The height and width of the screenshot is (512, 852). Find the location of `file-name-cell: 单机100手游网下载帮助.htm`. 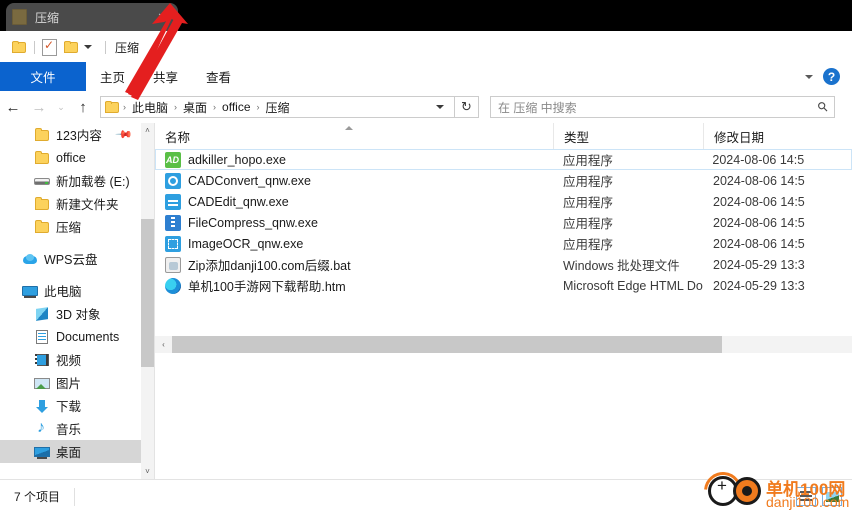

file-name-cell: 单机100手游网下载帮助.htm is located at coordinates (354, 285).